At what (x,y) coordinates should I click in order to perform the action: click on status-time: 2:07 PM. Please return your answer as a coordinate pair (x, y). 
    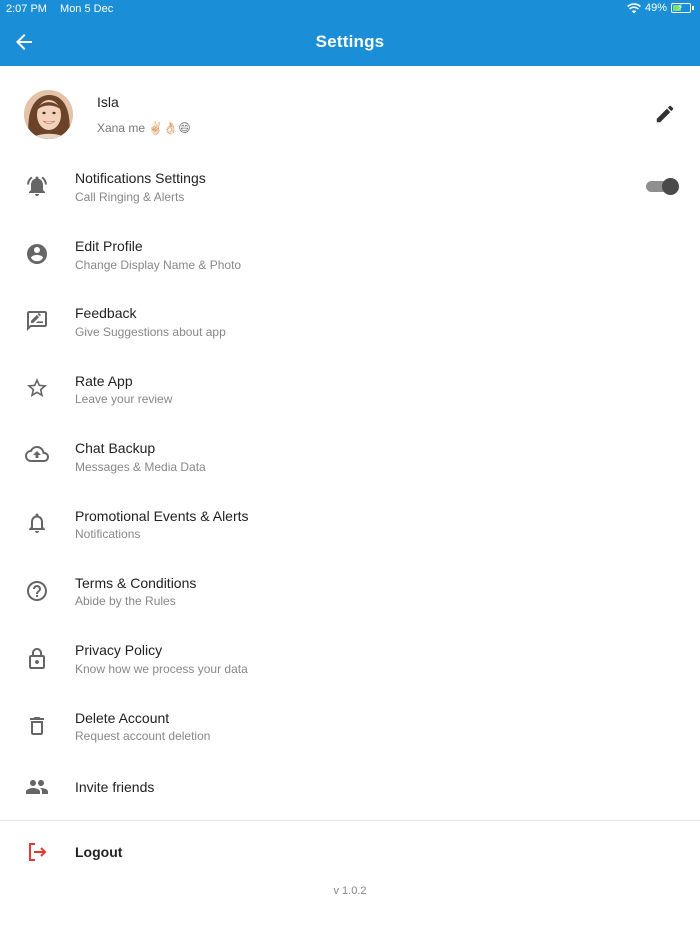
    Looking at the image, I should click on (26, 9).